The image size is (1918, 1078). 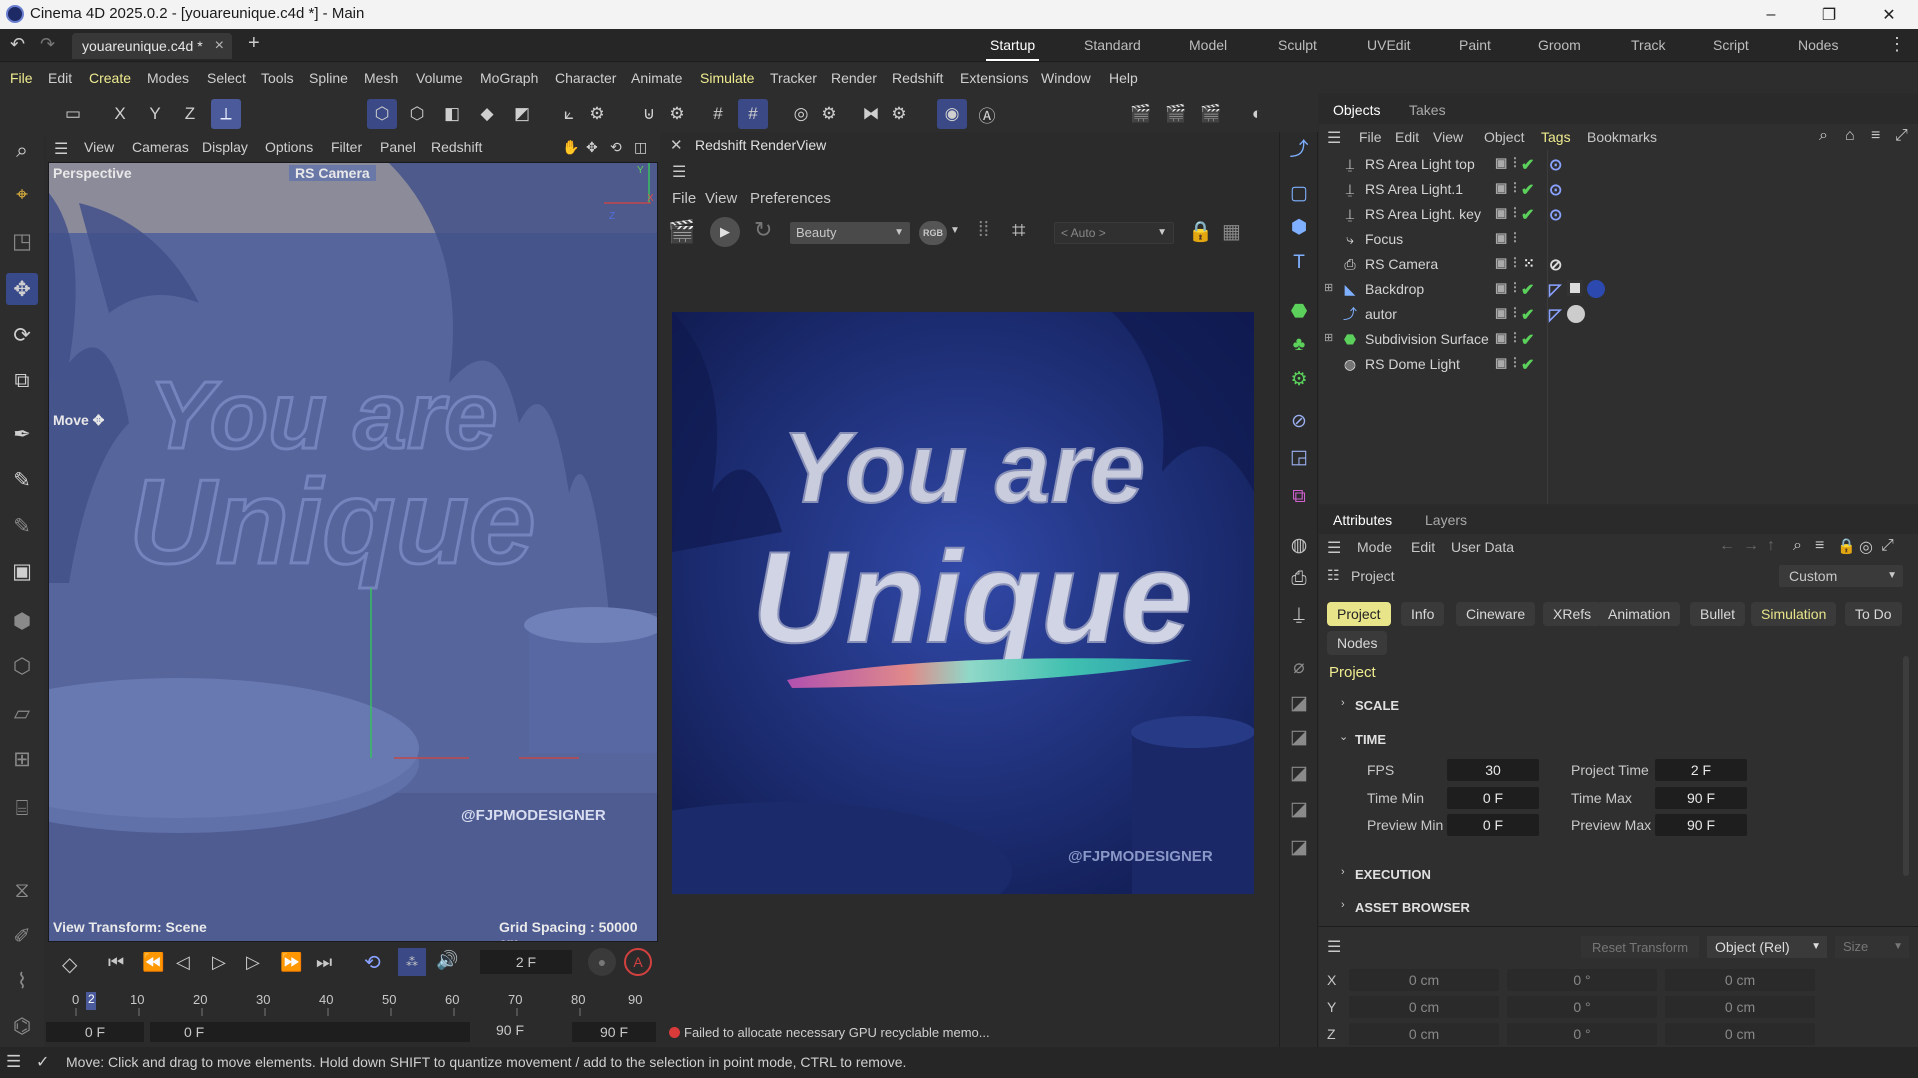 What do you see at coordinates (356, 1004) in the screenshot?
I see `timeline-ruler: 0 2 10 20 30 40 50 60 70 80 90` at bounding box center [356, 1004].